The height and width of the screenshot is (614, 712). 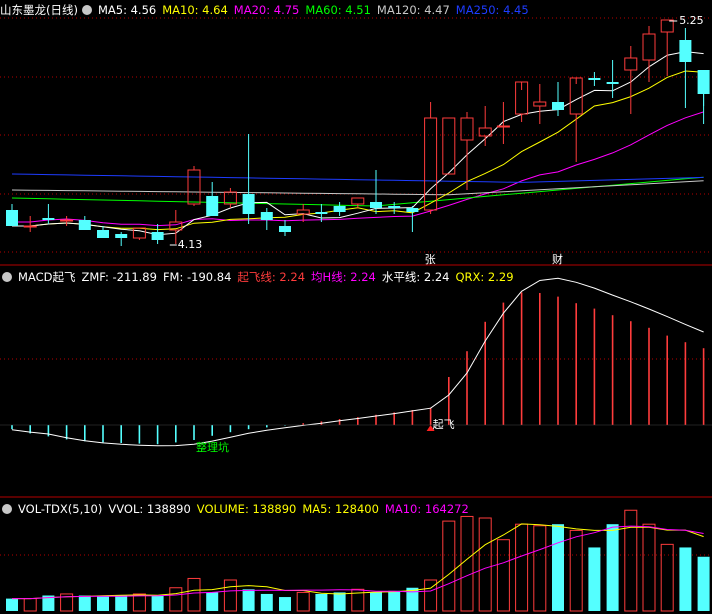 I want to click on event-marker-cai: 财, so click(x=557, y=259).